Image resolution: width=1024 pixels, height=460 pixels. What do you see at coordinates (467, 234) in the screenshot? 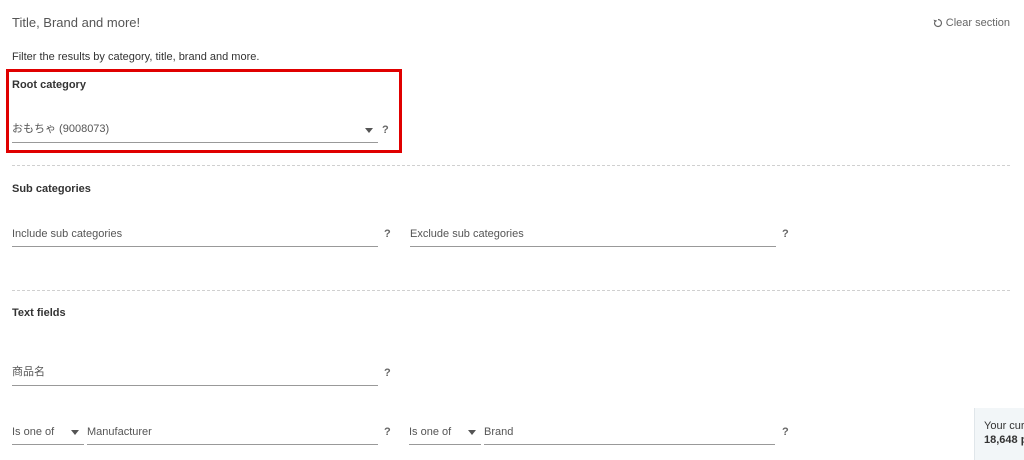
I see `exclude-sub-categories-placeholder: Exclude sub categories` at bounding box center [467, 234].